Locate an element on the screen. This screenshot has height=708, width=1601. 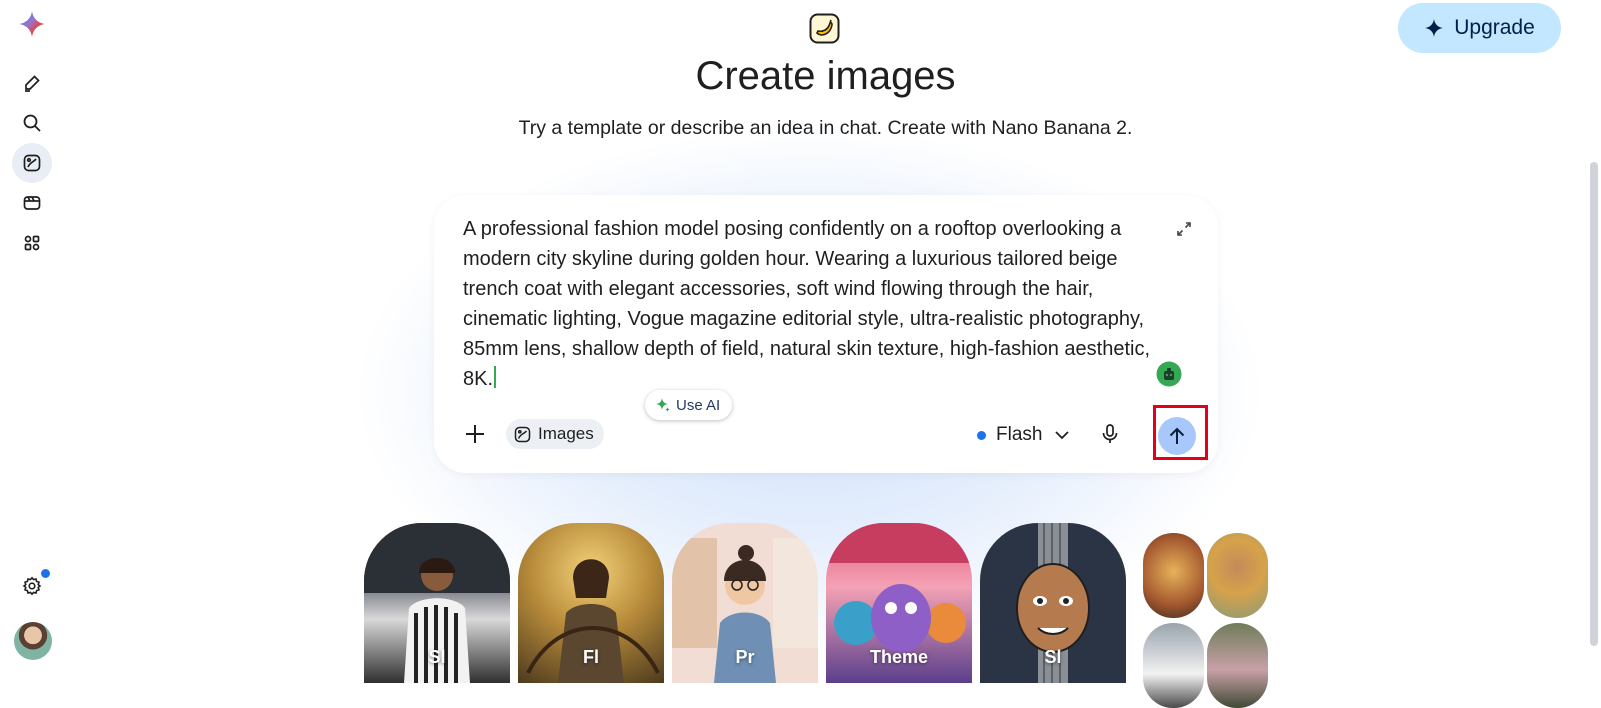
gear-icon is located at coordinates (32, 586).